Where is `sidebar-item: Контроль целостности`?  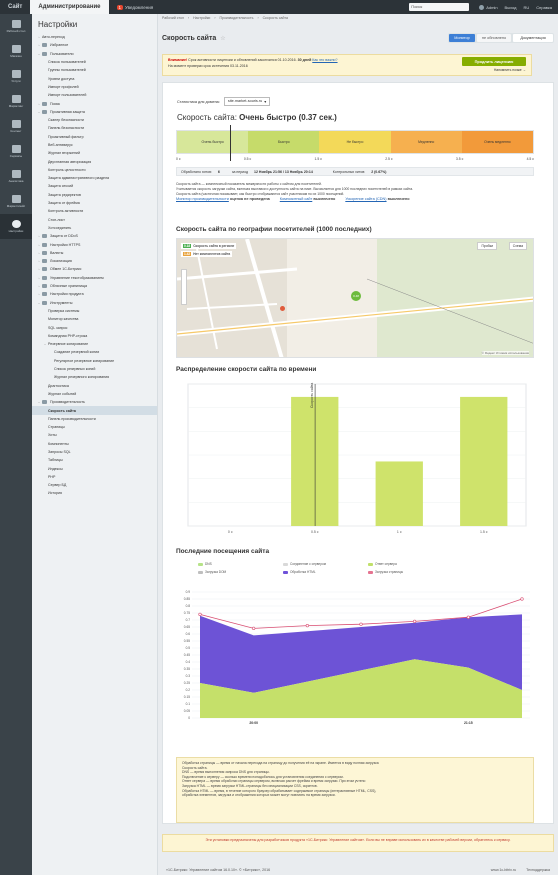
sidebar-item: Контроль целостности is located at coordinates (94, 170).